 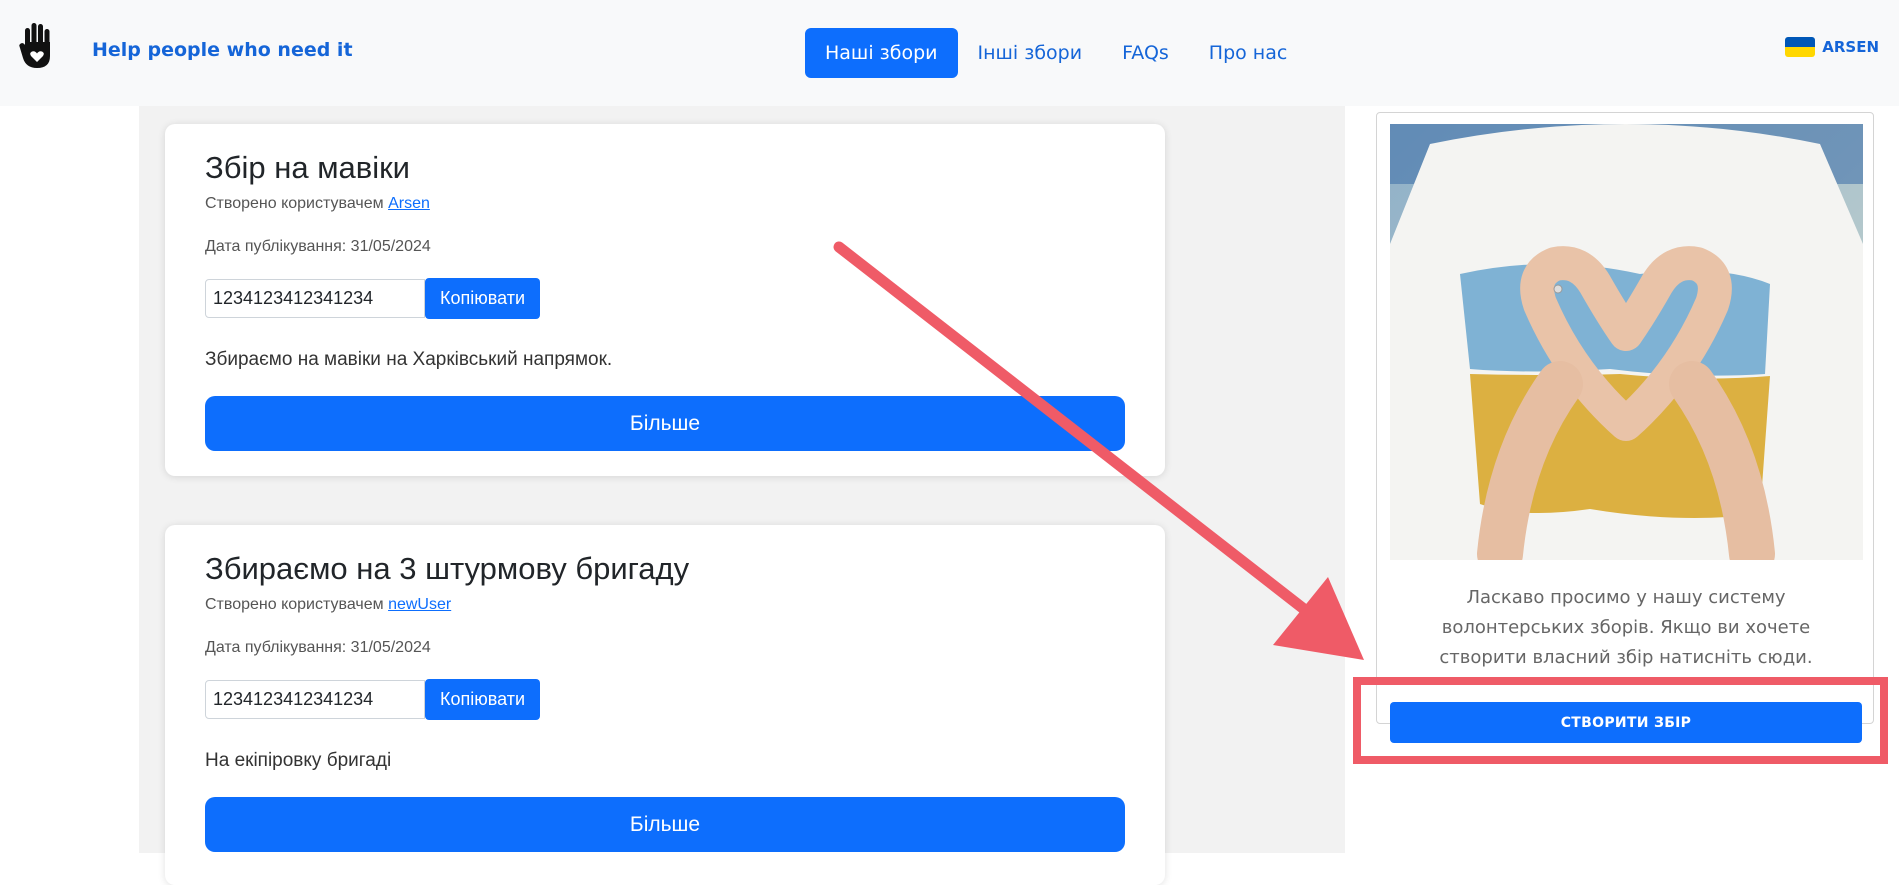 I want to click on card-author-line: Створено користувачем Arsen, so click(x=317, y=204).